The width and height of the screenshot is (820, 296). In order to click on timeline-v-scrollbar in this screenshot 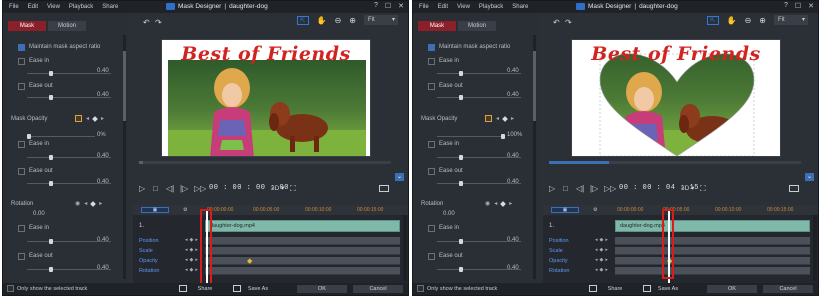, I will do `click(405, 248)`.